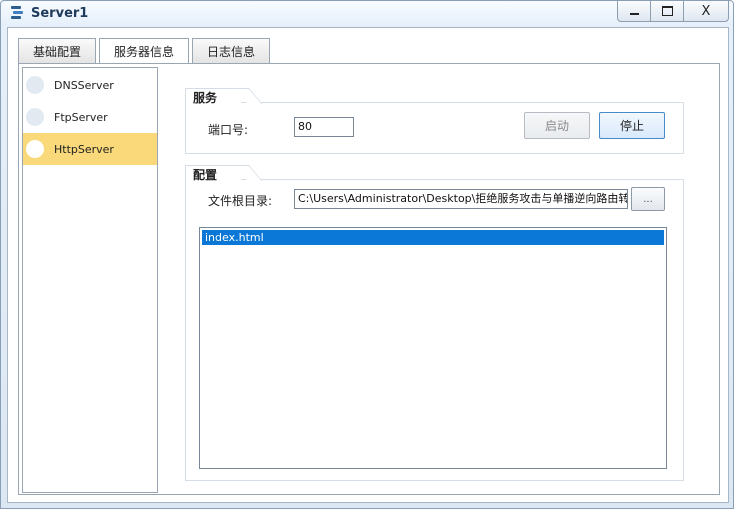  Describe the element at coordinates (557, 125) in the screenshot. I see `start-button: 启动` at that location.